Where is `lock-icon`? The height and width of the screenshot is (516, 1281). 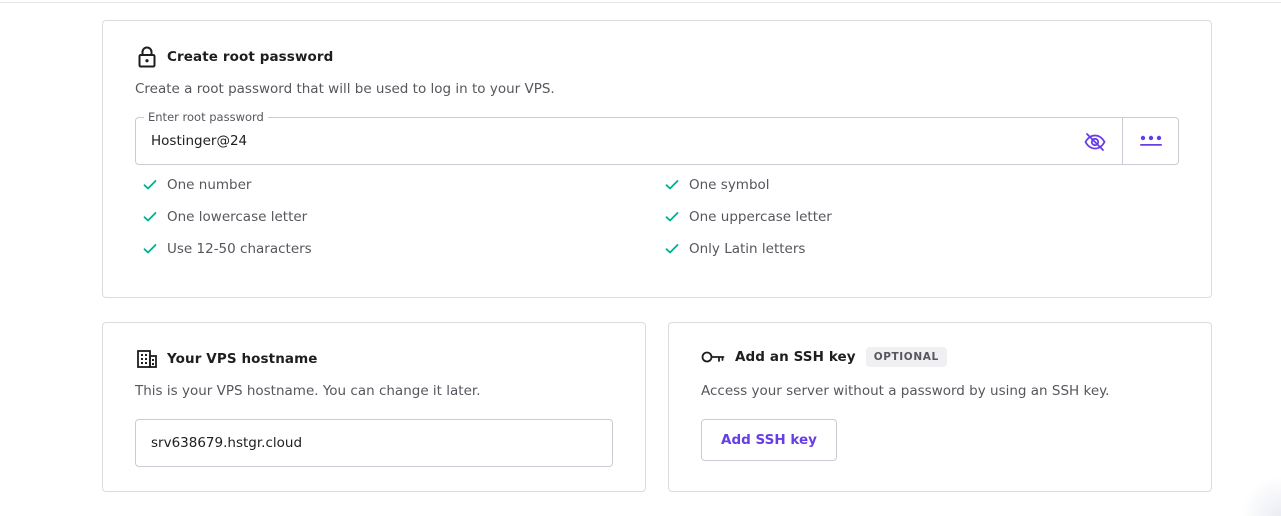 lock-icon is located at coordinates (147, 57).